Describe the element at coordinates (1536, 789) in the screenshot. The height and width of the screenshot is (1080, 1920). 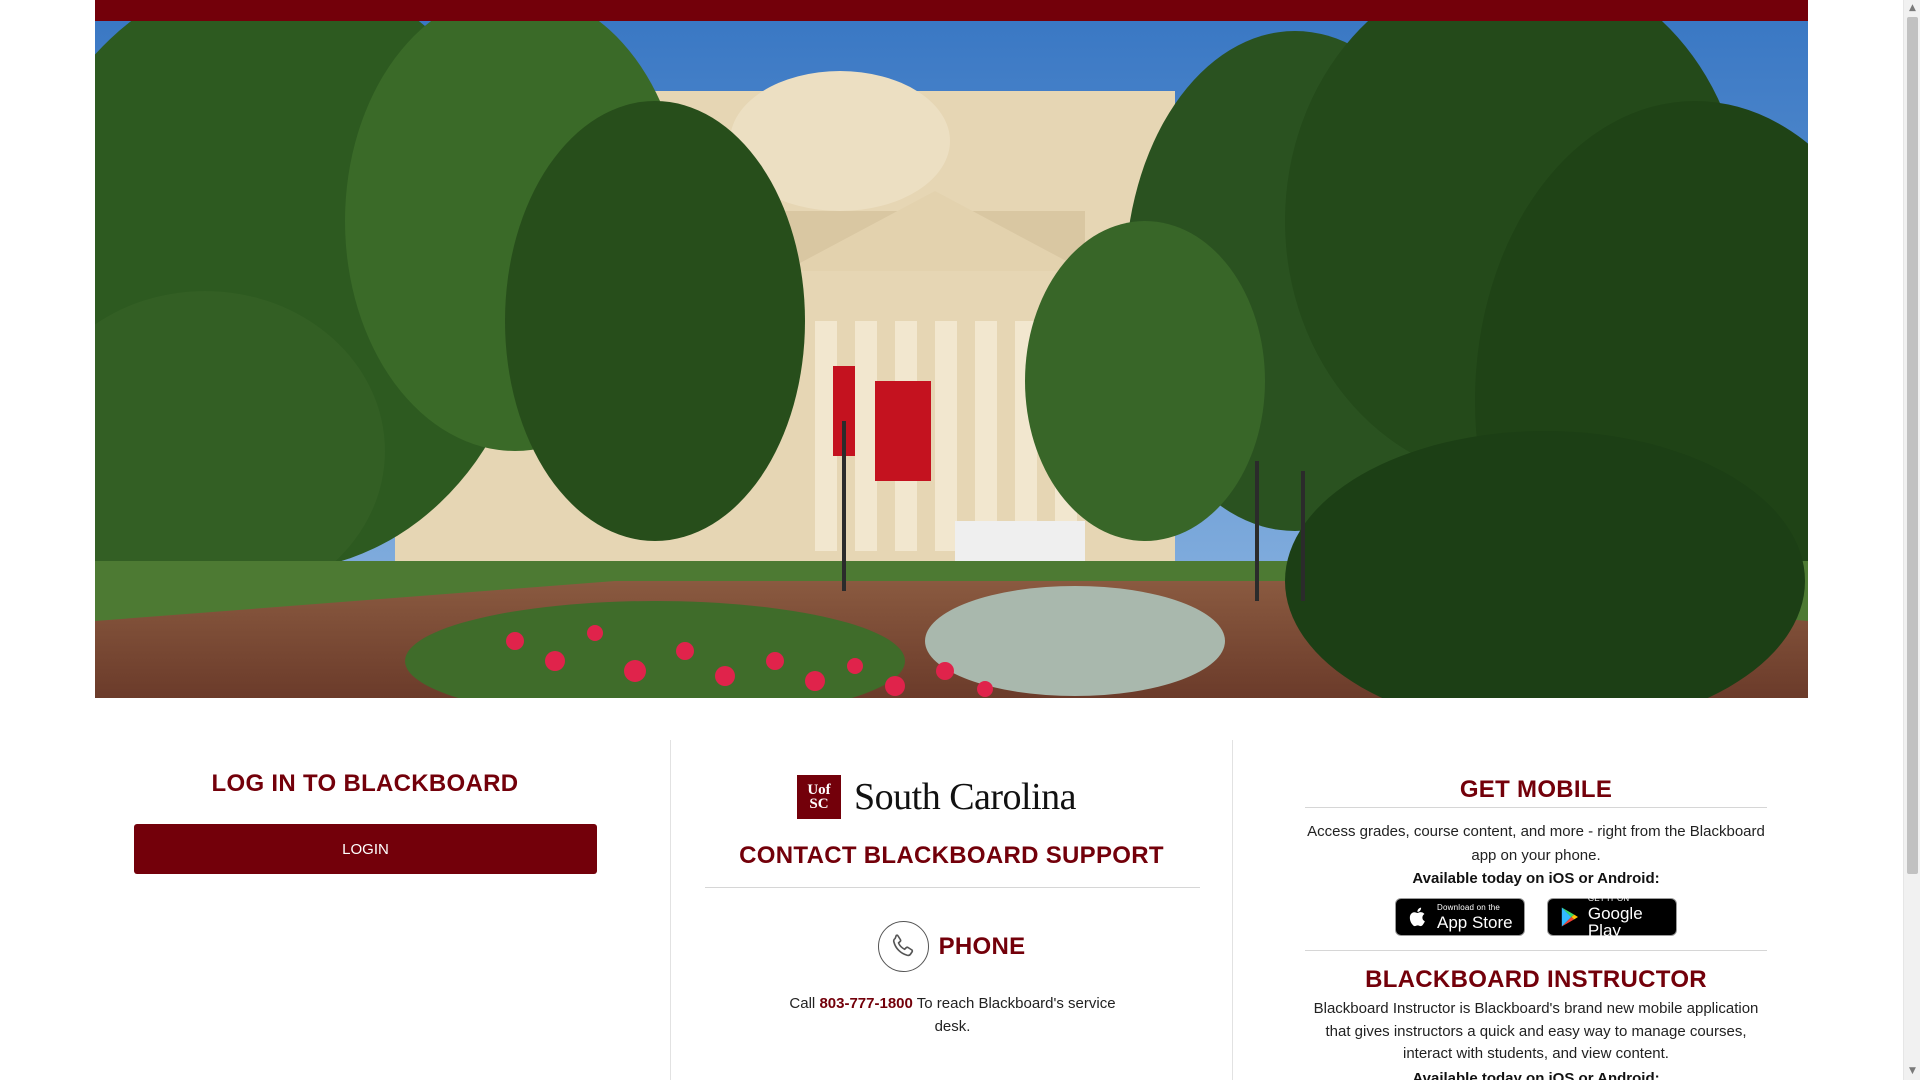
I see `get-mobile-heading: GET MOBILE` at that location.